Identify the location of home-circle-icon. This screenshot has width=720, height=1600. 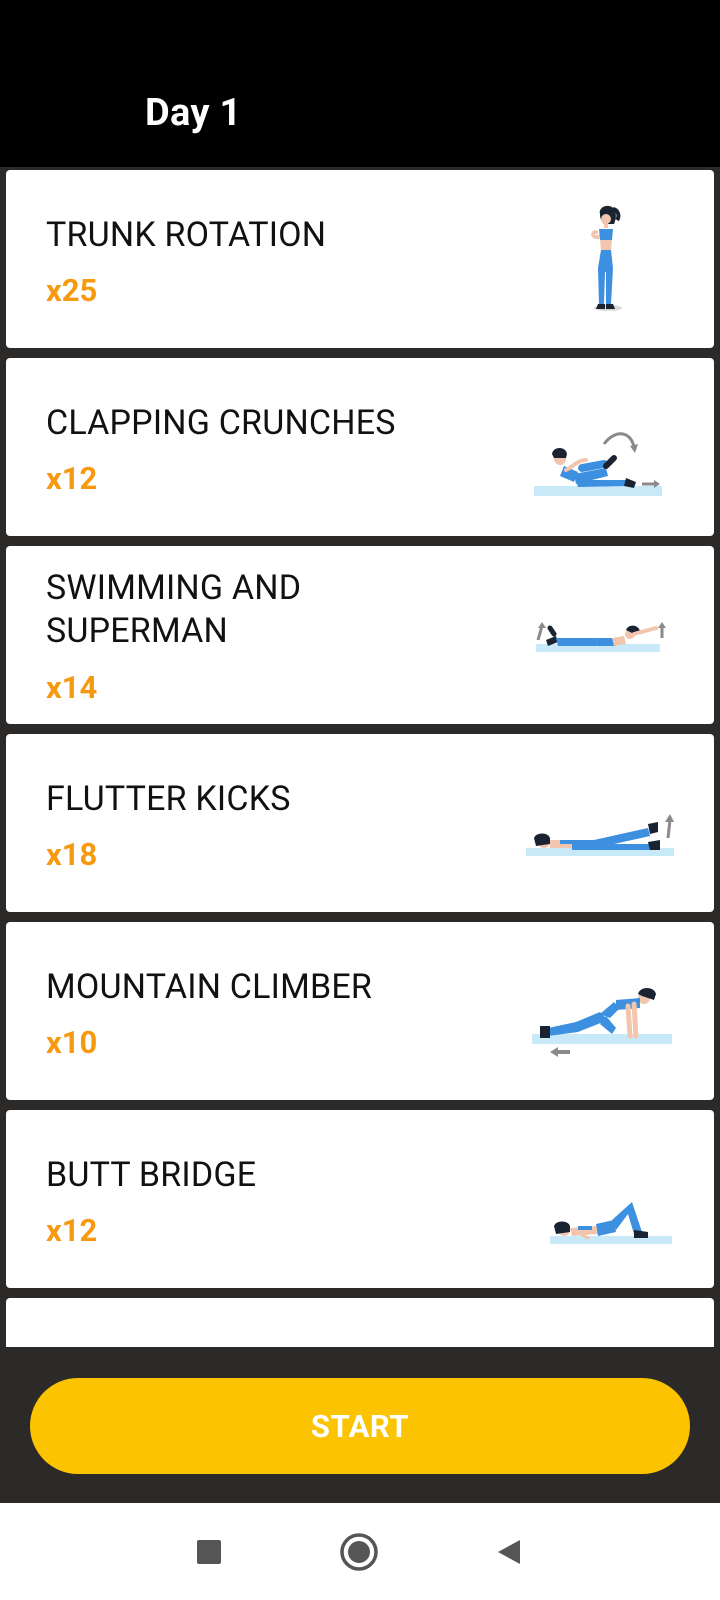
(359, 1552).